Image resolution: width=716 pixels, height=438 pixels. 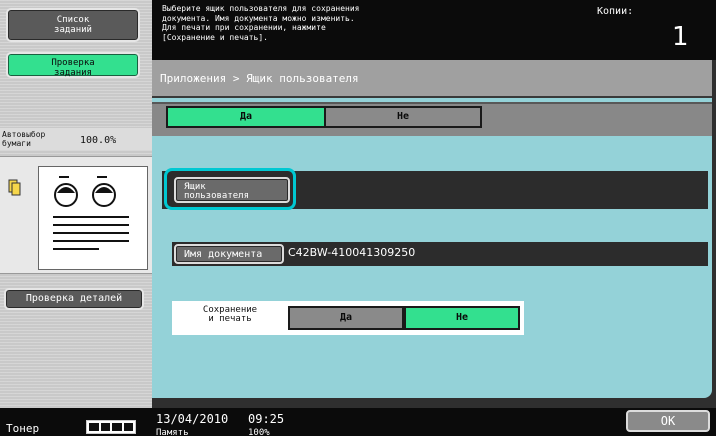 What do you see at coordinates (93, 218) in the screenshot?
I see `page-preview` at bounding box center [93, 218].